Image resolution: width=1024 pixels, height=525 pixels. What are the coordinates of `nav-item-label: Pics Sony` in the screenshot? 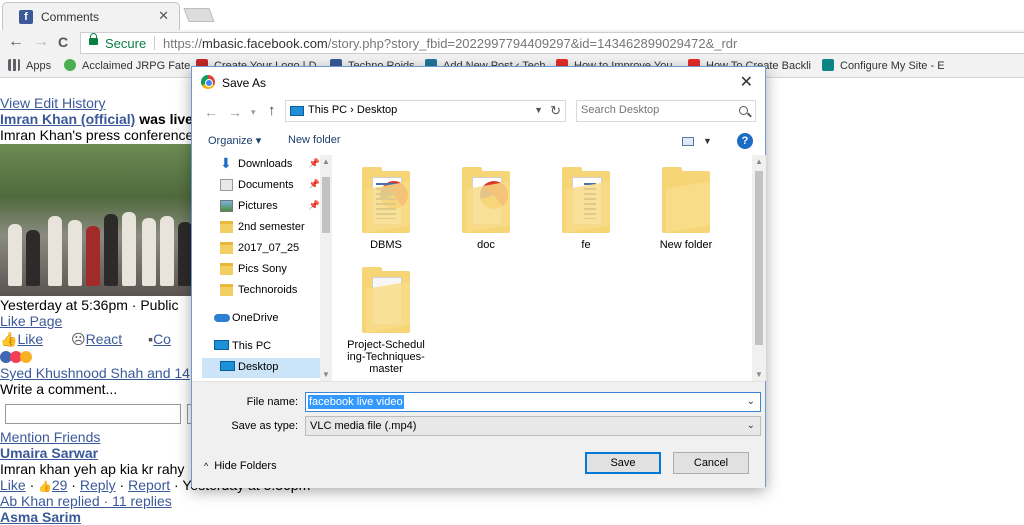 It's located at (262, 269).